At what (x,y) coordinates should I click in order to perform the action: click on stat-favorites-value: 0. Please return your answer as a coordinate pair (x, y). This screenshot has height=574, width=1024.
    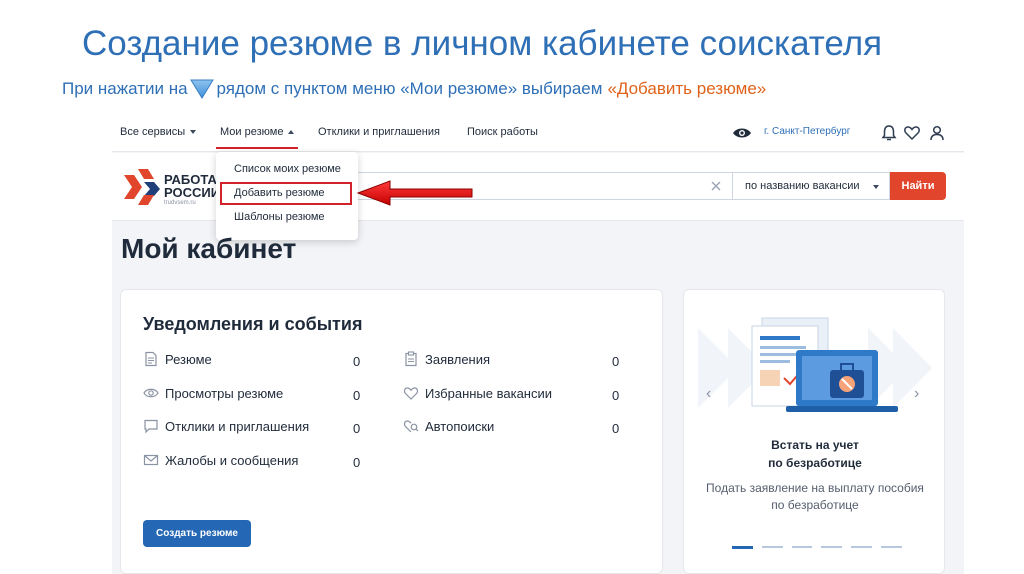
    Looking at the image, I should click on (616, 395).